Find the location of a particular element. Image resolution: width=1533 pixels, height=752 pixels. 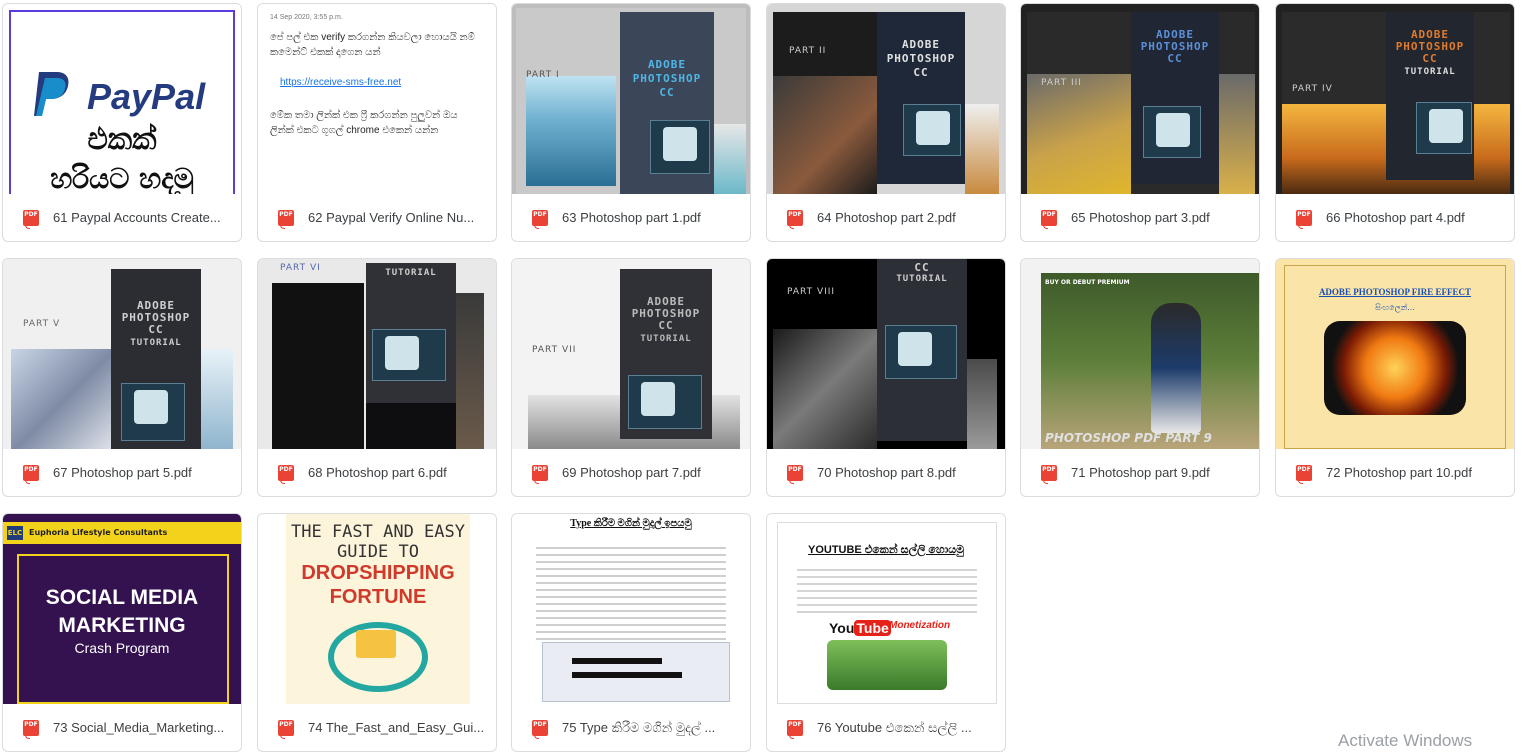

file-name: 72 Photoshop part 10.pdf is located at coordinates (1399, 472).